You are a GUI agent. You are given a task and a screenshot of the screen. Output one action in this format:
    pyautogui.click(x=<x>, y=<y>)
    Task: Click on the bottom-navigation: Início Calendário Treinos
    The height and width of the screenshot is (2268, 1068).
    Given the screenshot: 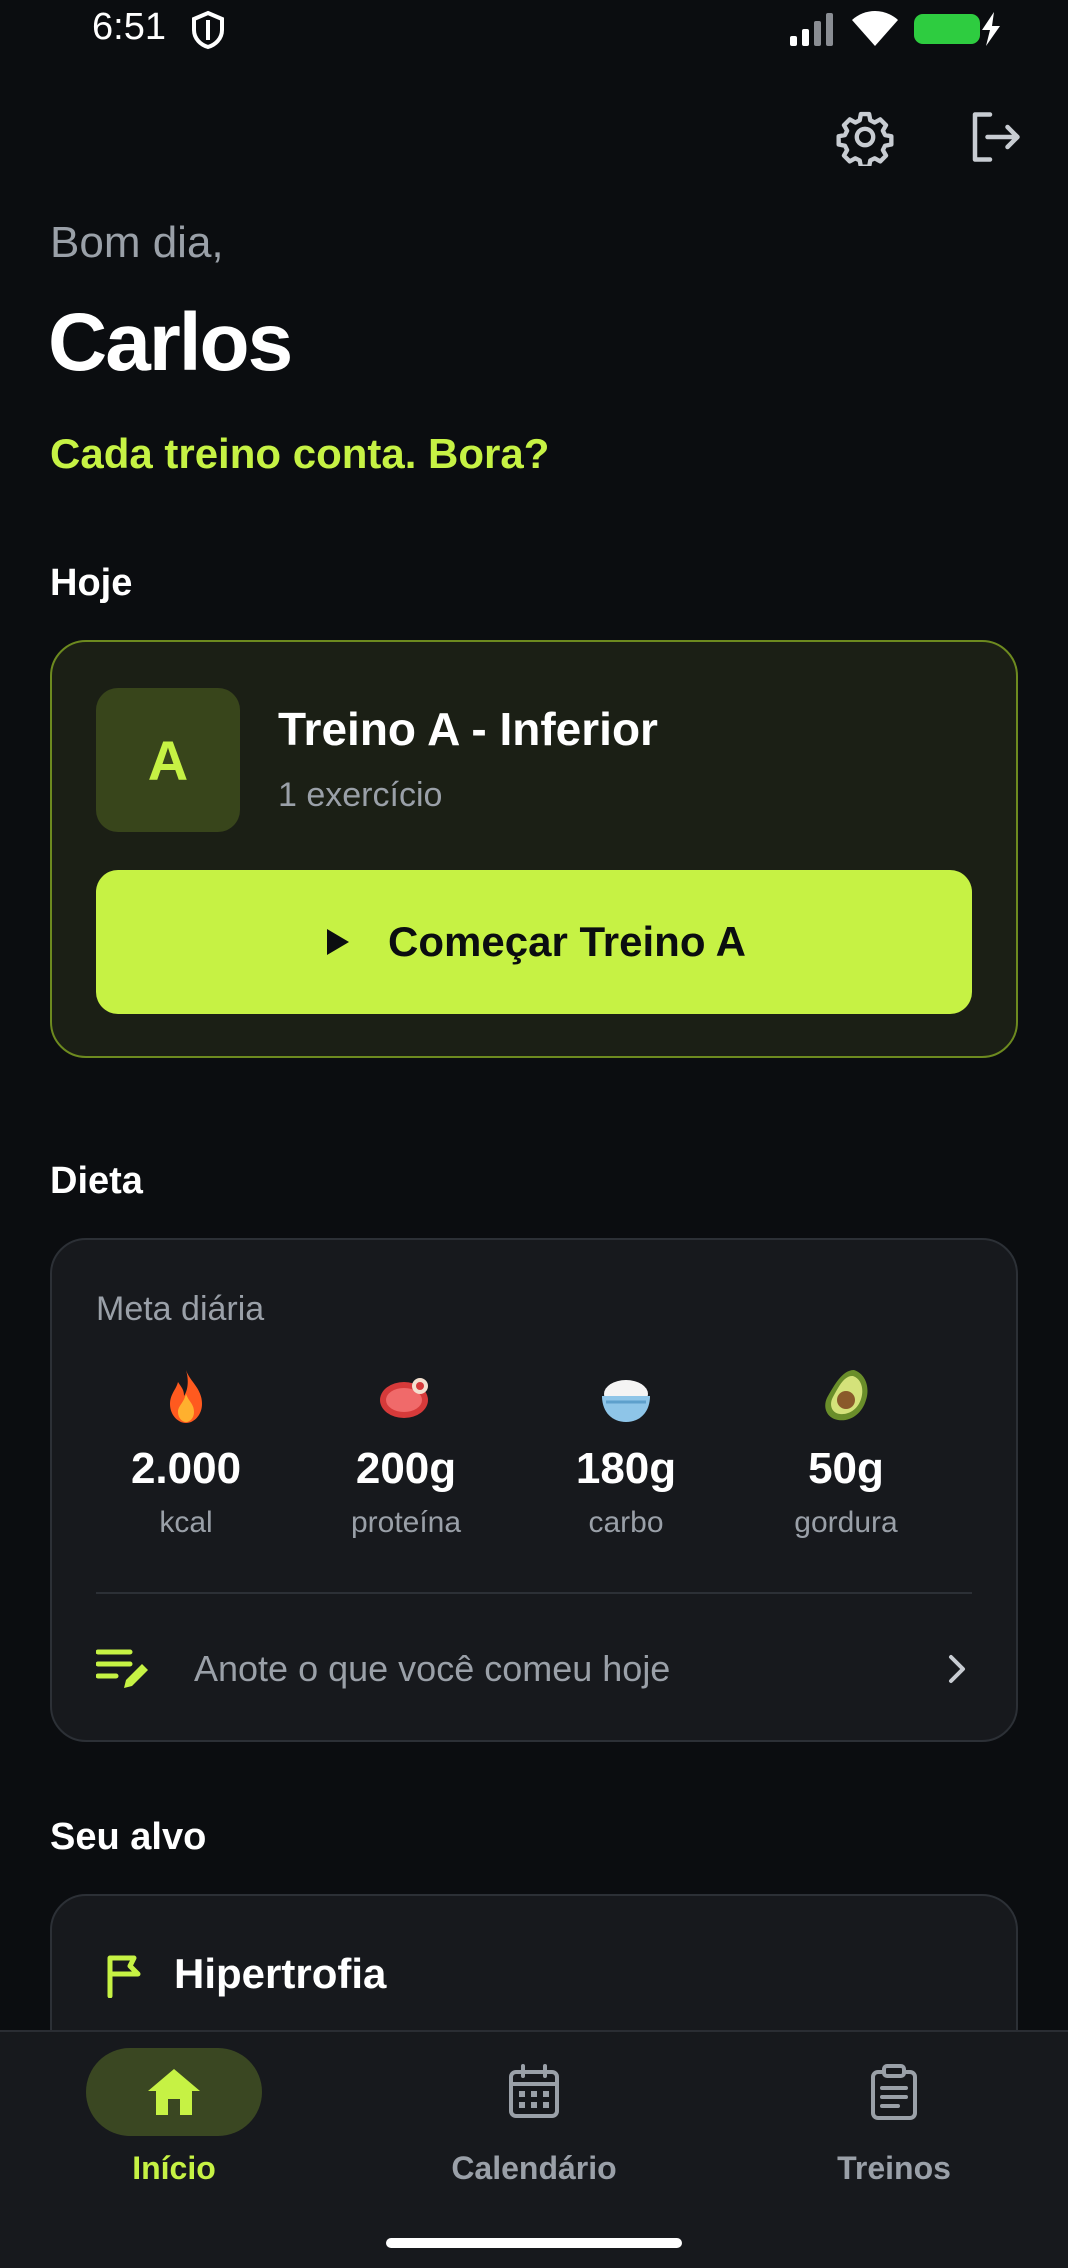 What is the action you would take?
    pyautogui.click(x=534, y=2149)
    